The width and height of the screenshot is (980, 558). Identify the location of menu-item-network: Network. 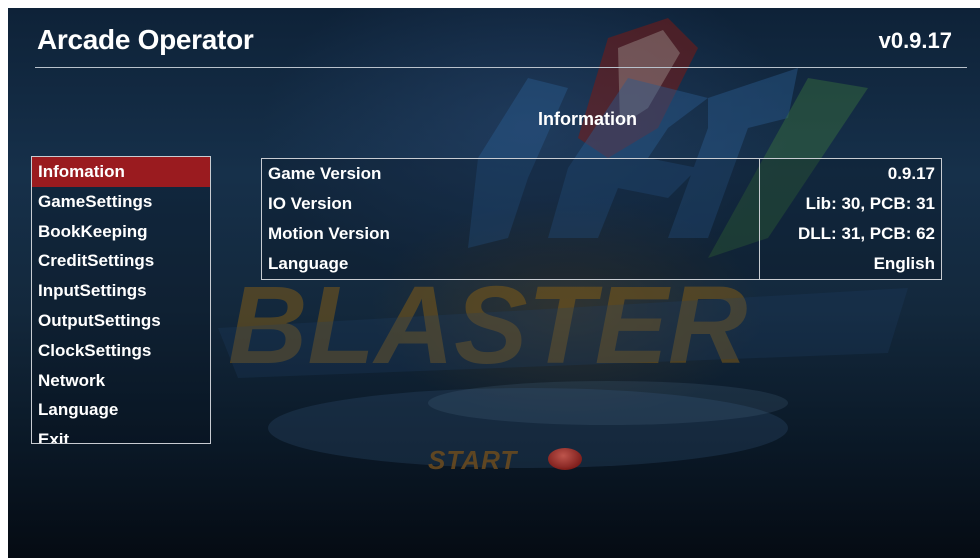
(121, 381).